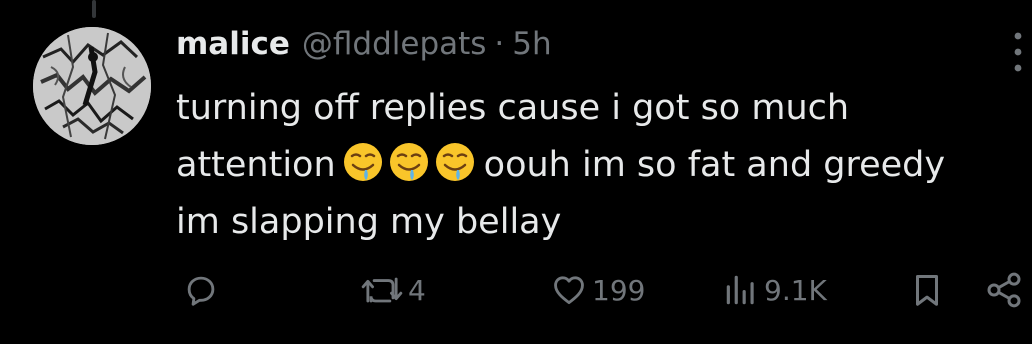 The image size is (1032, 344). What do you see at coordinates (94, 9) in the screenshot?
I see `thread-connector-line` at bounding box center [94, 9].